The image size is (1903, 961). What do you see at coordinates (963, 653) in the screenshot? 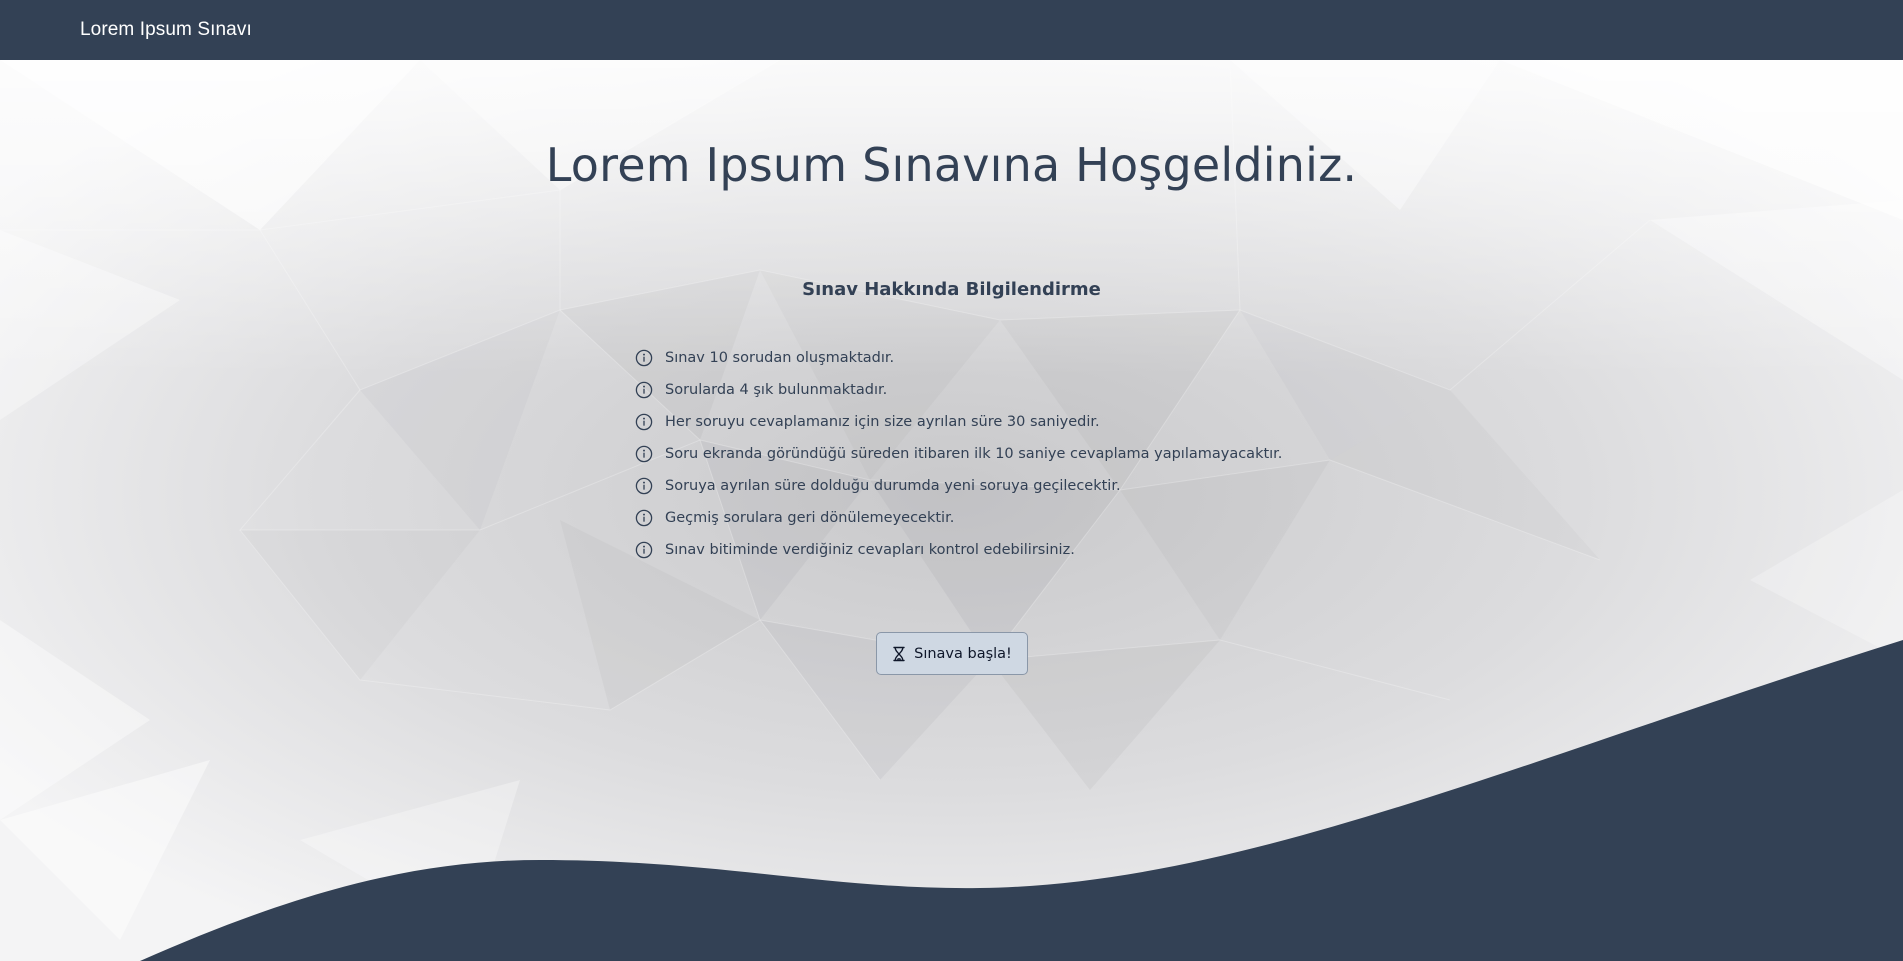
I see `start-exam-label: Sınava başla!` at bounding box center [963, 653].